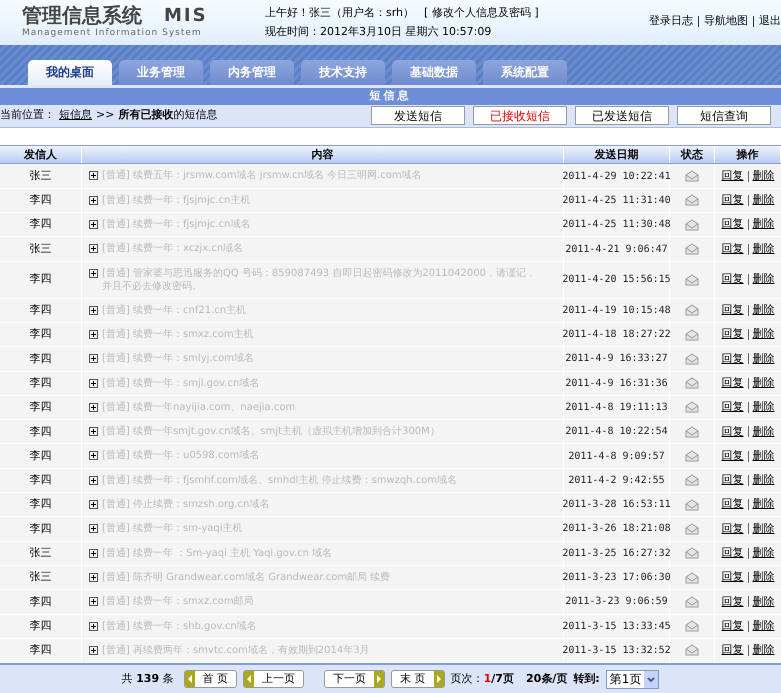  What do you see at coordinates (481, 13) in the screenshot?
I see `profile-link: [ 修改个人信息及密码 ]` at bounding box center [481, 13].